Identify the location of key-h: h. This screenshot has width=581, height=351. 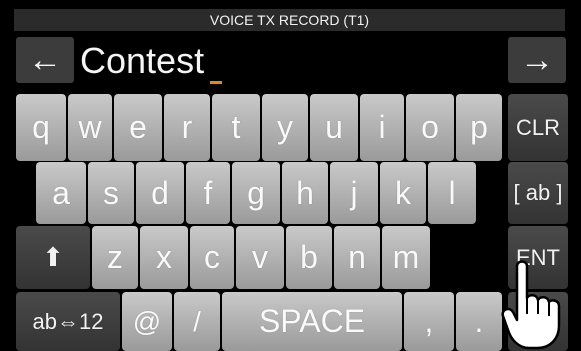
(305, 193).